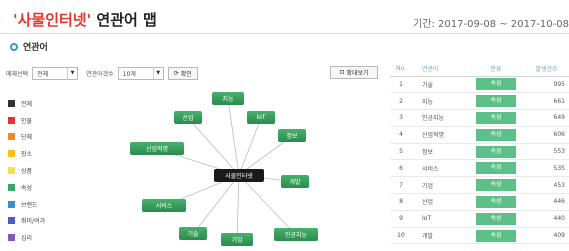 Image resolution: width=569 pixels, height=251 pixels. I want to click on graph-node: 개발, so click(295, 181).